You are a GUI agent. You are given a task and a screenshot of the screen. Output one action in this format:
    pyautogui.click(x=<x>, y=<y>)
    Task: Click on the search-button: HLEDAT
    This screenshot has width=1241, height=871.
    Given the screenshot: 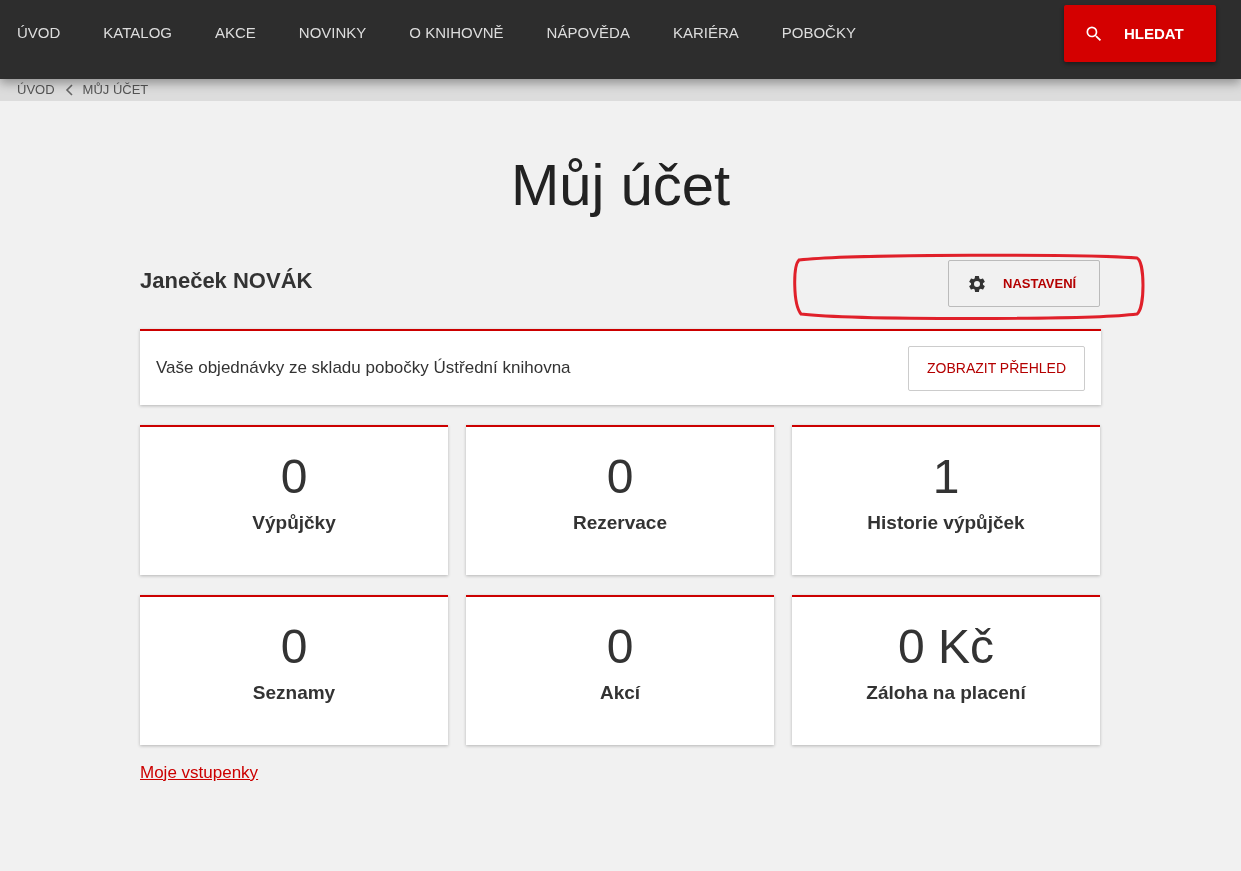 What is the action you would take?
    pyautogui.click(x=1140, y=33)
    